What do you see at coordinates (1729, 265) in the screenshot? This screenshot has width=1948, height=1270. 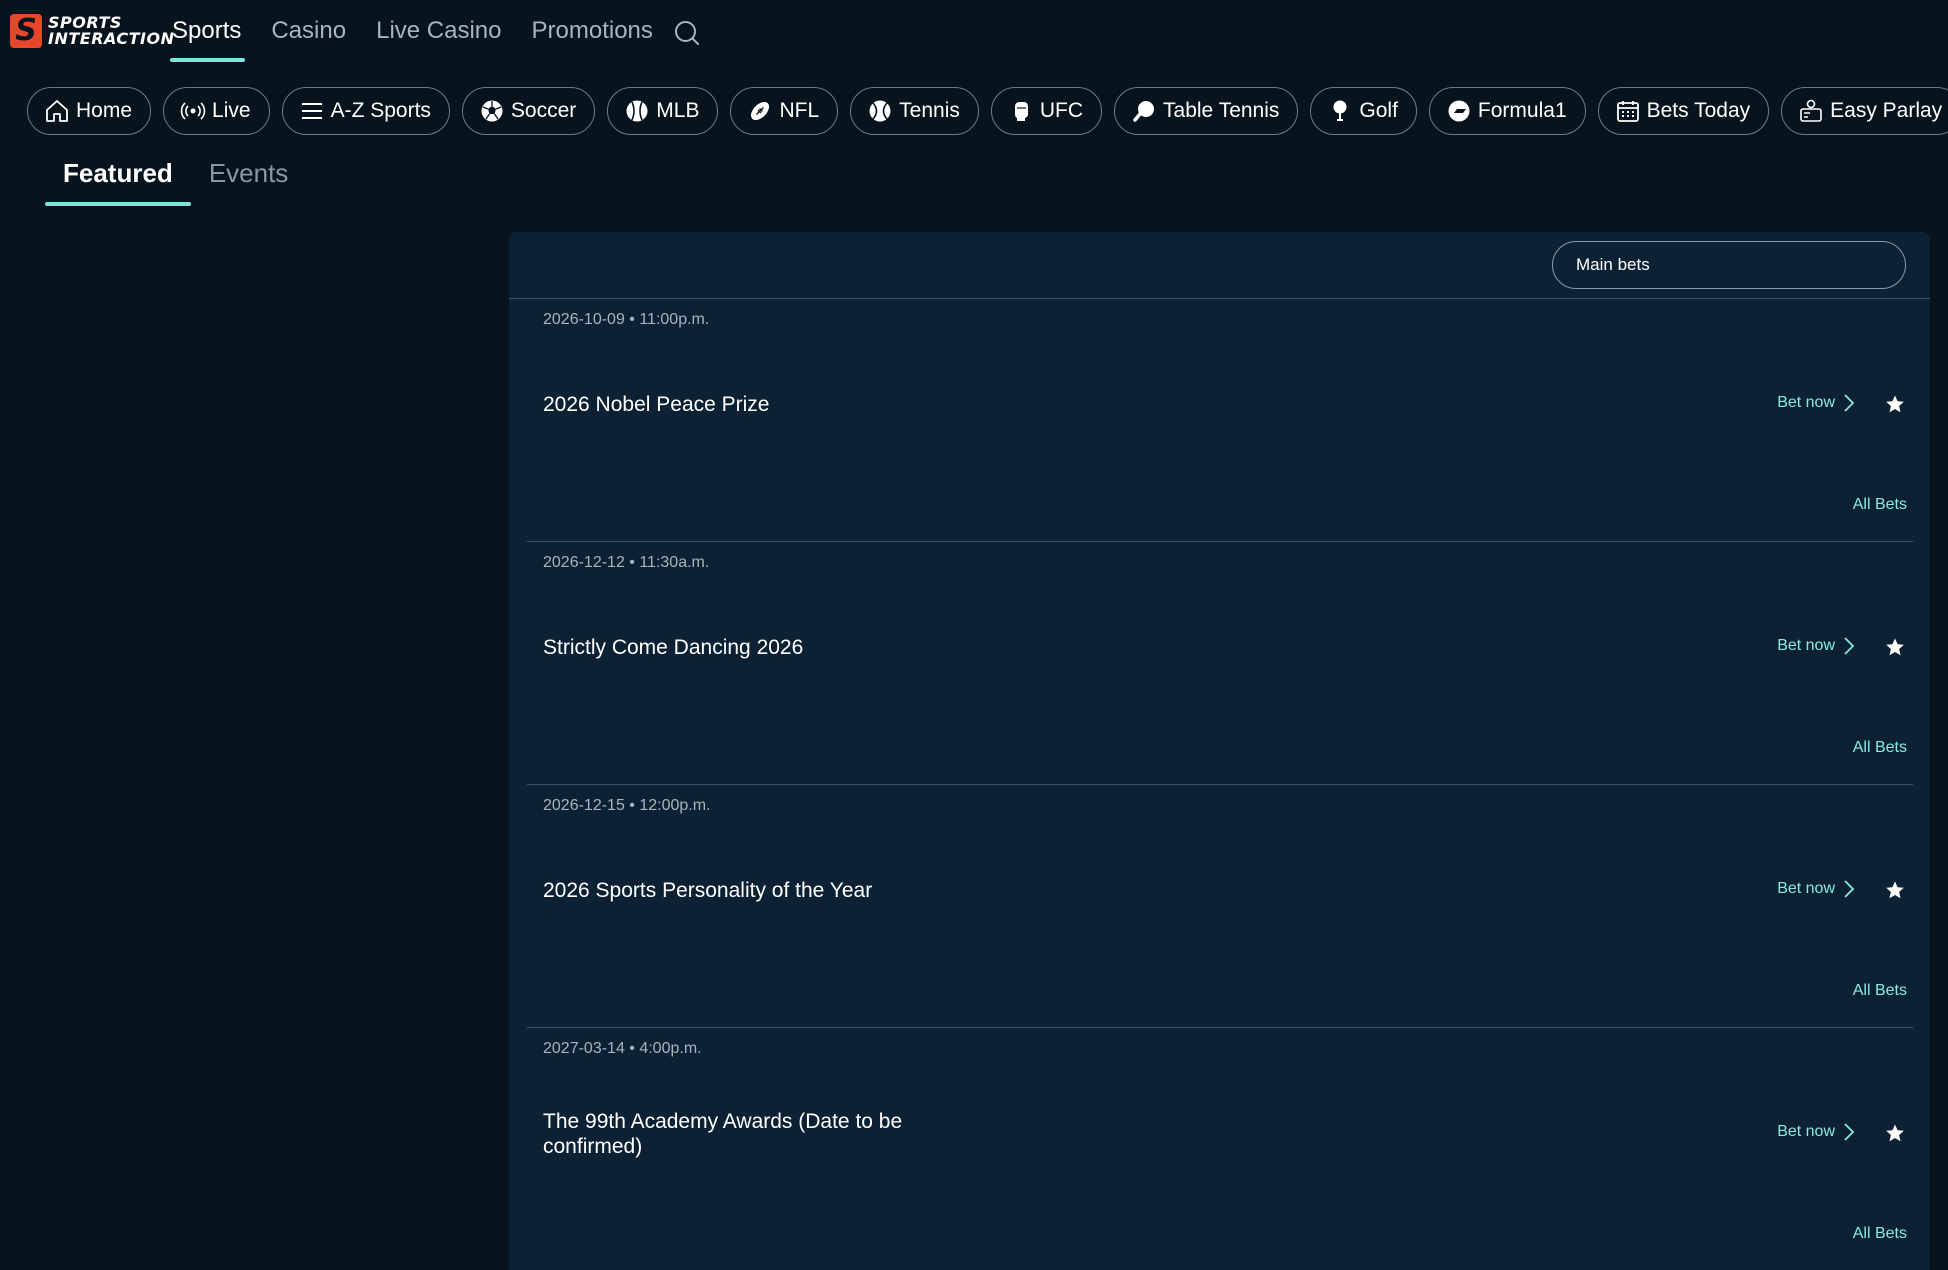 I see `market-select: Main bets` at bounding box center [1729, 265].